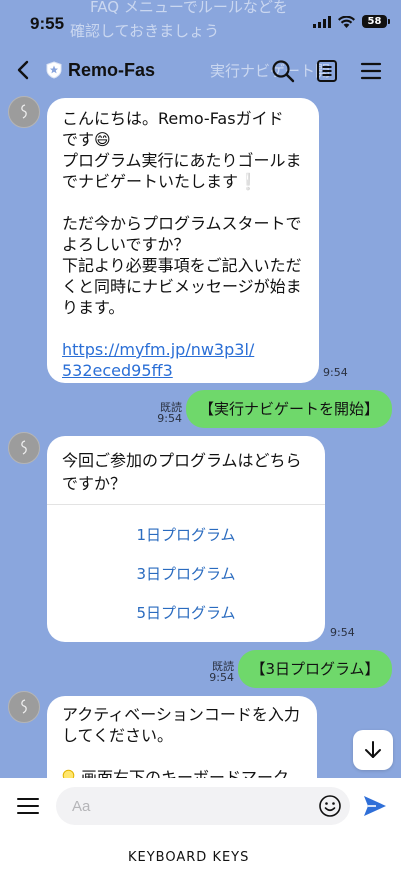 The height and width of the screenshot is (869, 401). What do you see at coordinates (289, 409) in the screenshot?
I see `reply-bubble-start-navigation: 【実行ナビゲートを開始】` at bounding box center [289, 409].